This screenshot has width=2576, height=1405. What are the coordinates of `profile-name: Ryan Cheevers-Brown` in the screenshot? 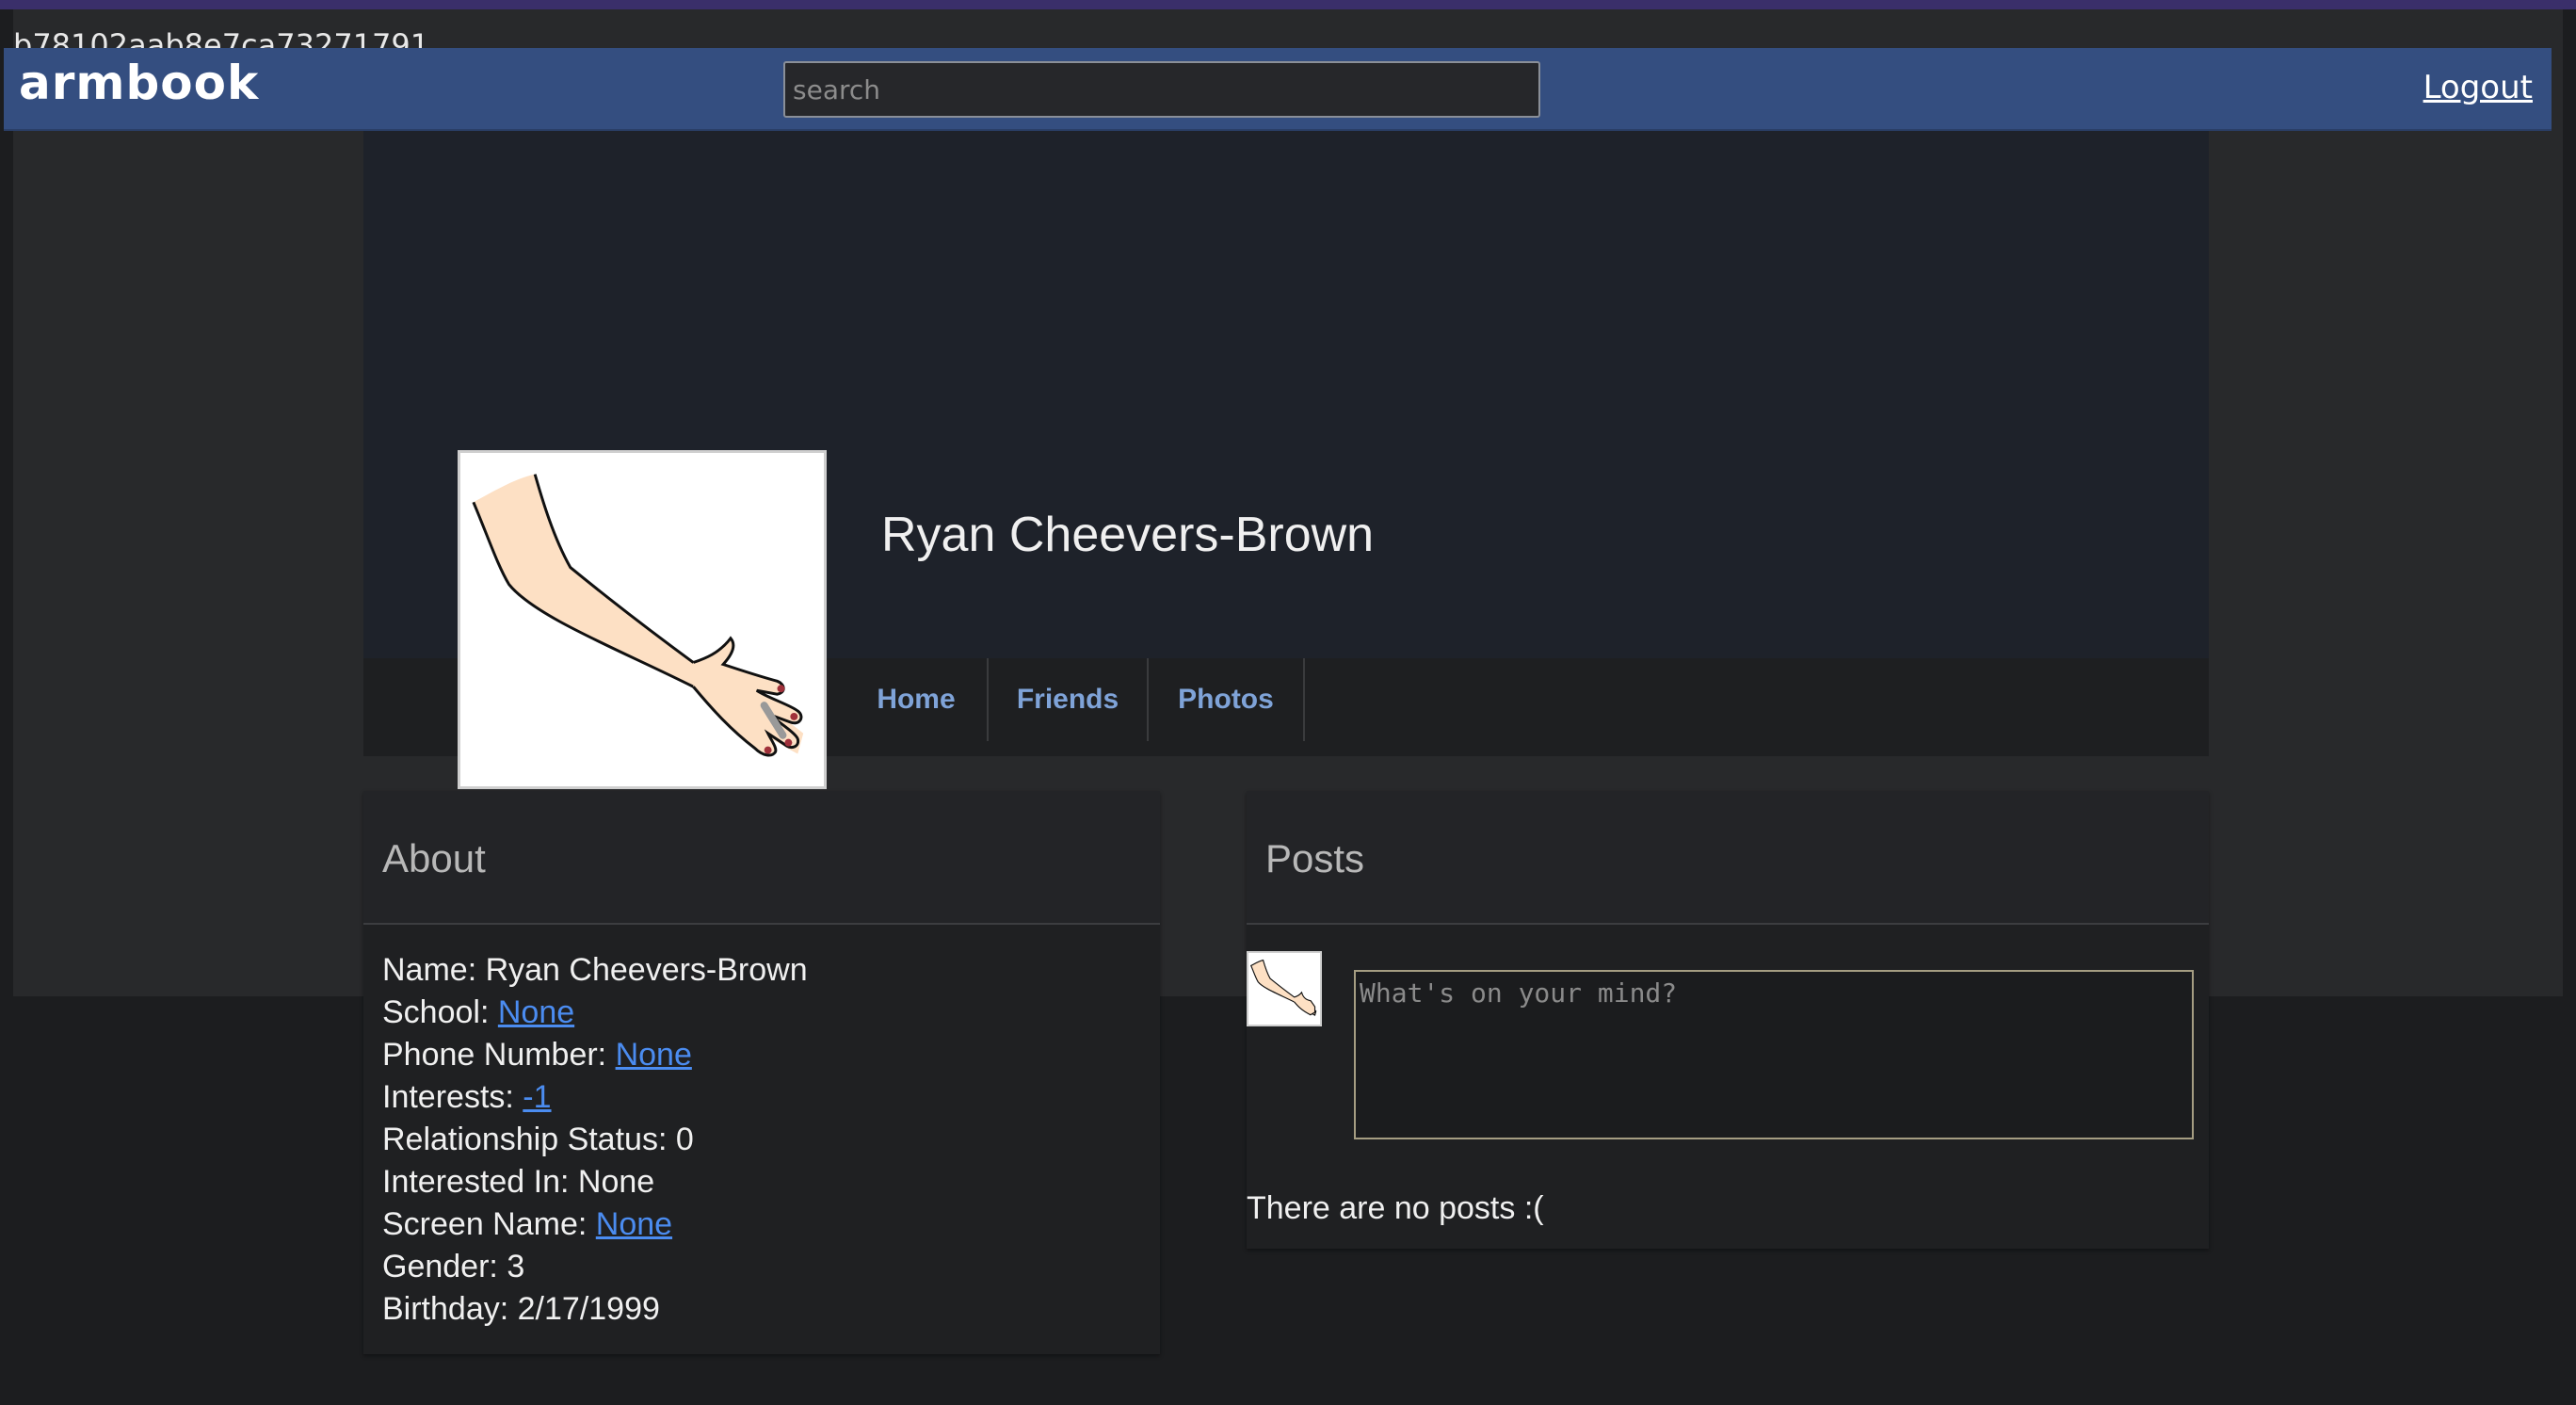 It's located at (1128, 535).